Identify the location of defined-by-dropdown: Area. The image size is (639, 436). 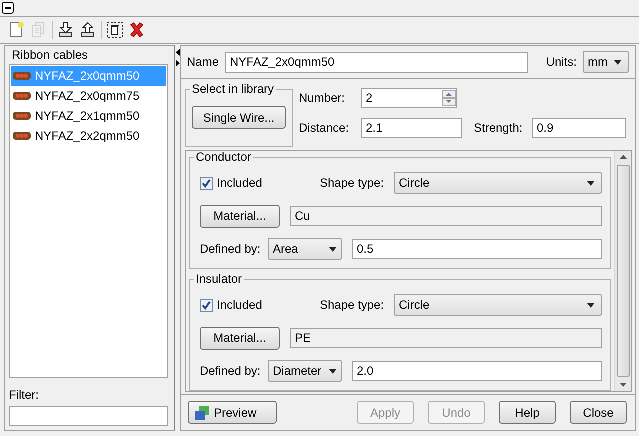
(305, 249).